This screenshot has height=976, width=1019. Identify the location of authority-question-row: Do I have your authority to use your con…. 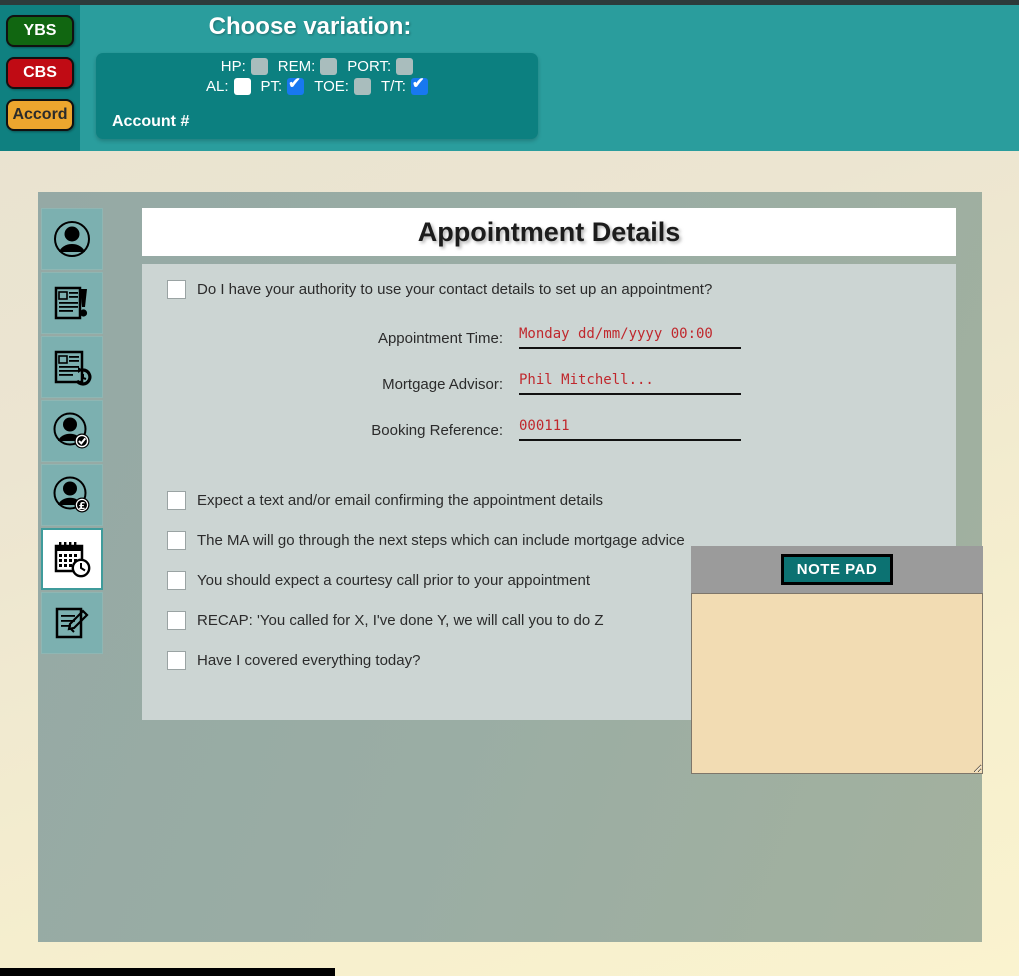
(439, 289).